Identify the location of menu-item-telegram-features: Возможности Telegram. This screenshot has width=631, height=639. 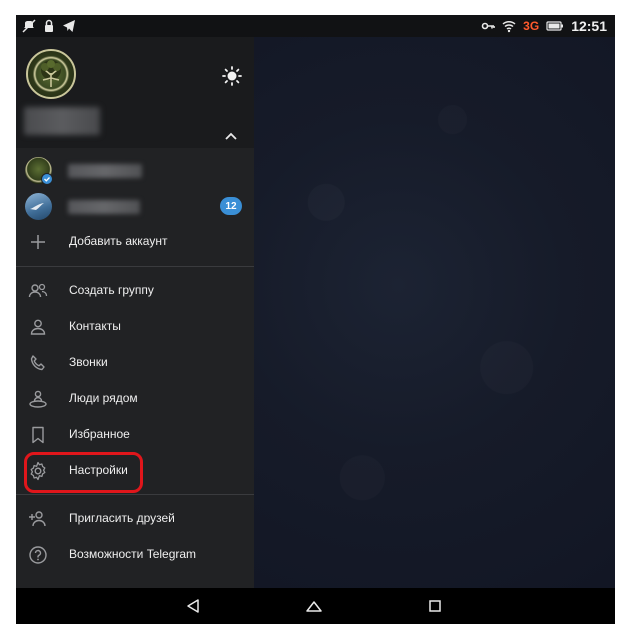
(135, 555).